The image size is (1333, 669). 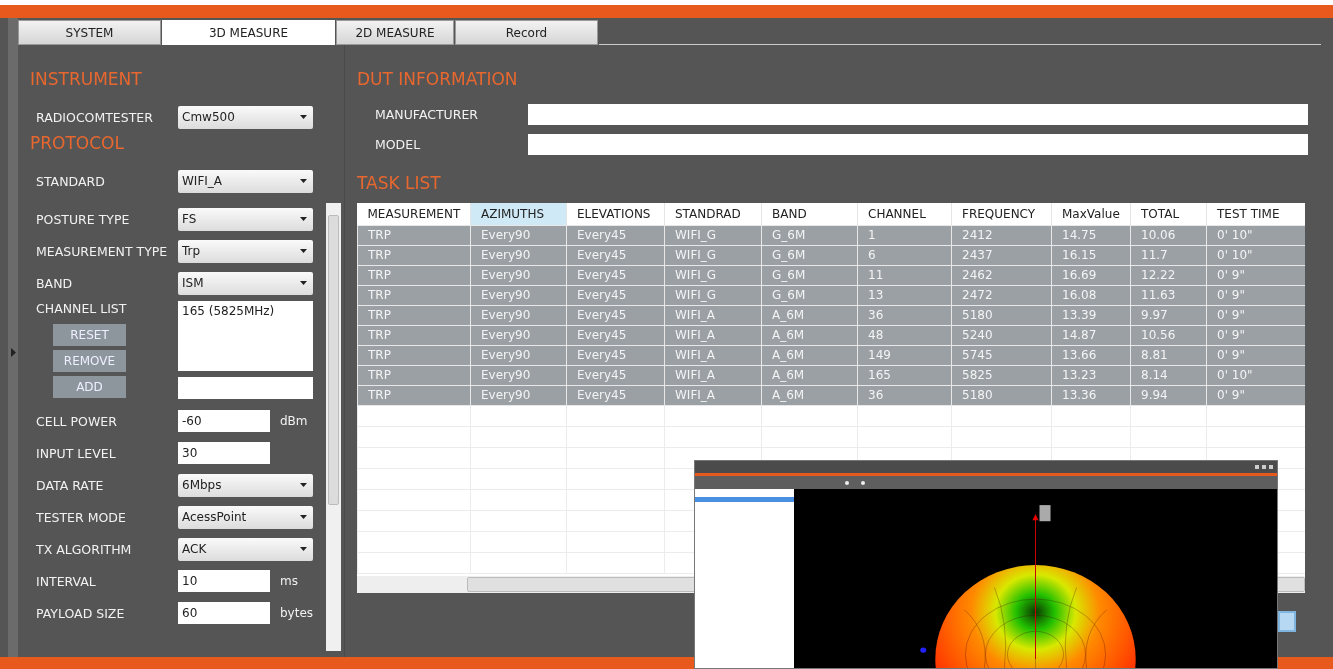 What do you see at coordinates (245, 181) in the screenshot?
I see `dropdown: WIFI_A` at bounding box center [245, 181].